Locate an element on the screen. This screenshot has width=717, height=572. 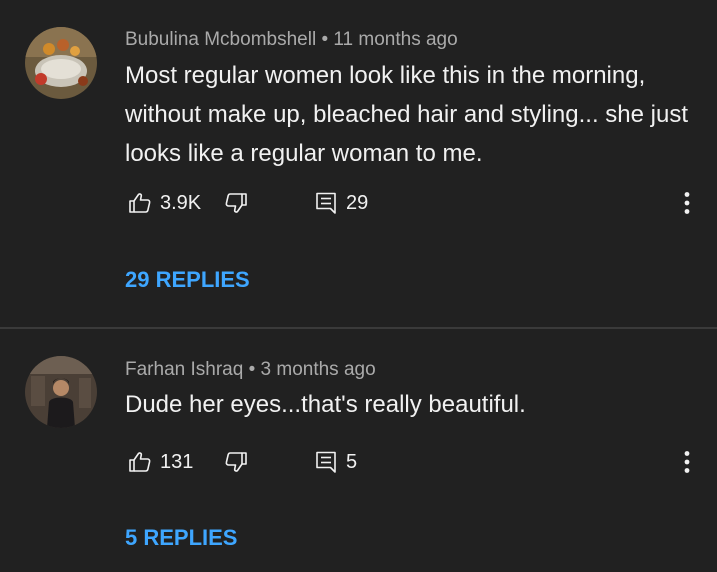
like-button: 3.9K is located at coordinates (164, 203).